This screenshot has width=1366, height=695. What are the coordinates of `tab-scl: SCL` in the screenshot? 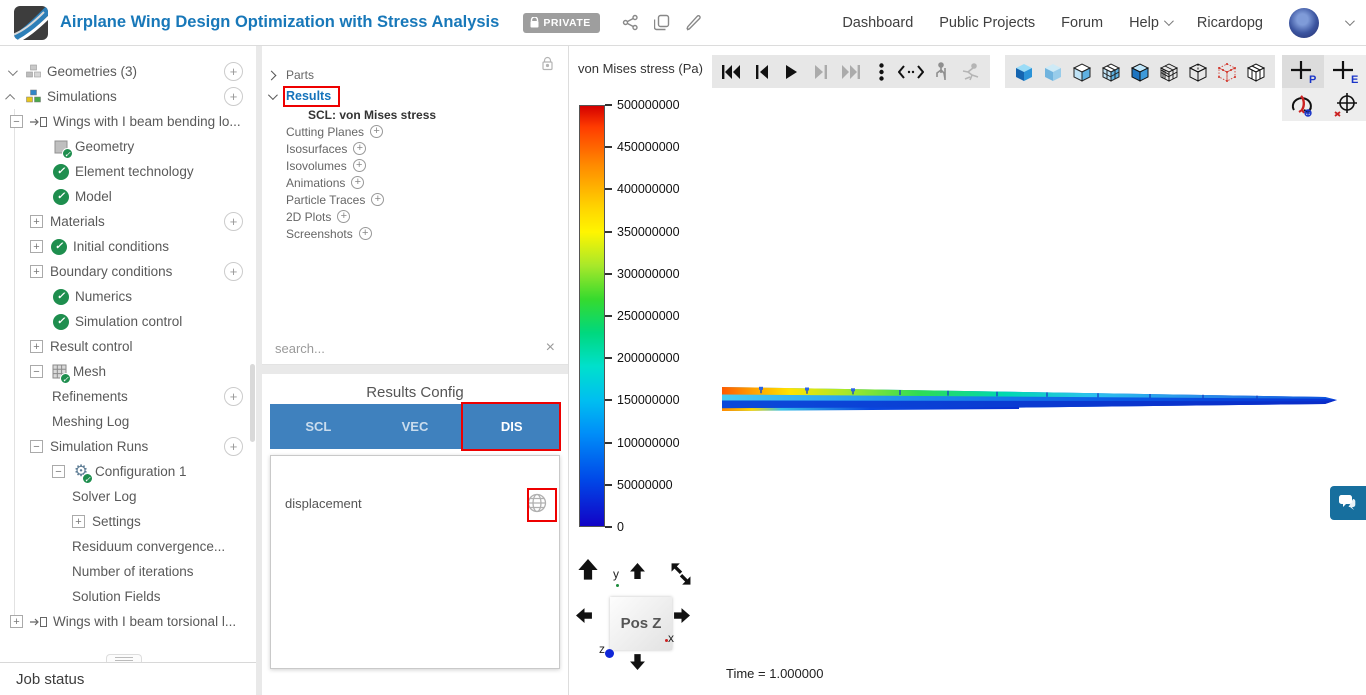 It's located at (318, 426).